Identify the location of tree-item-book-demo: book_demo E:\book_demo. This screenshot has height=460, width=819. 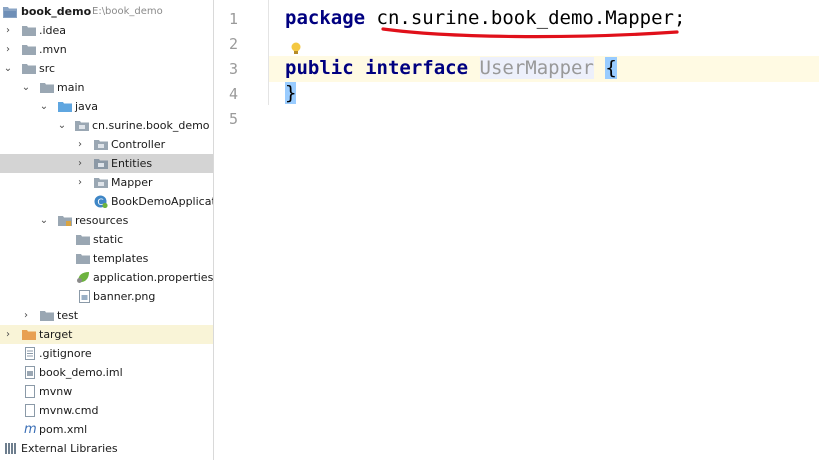
(106, 11).